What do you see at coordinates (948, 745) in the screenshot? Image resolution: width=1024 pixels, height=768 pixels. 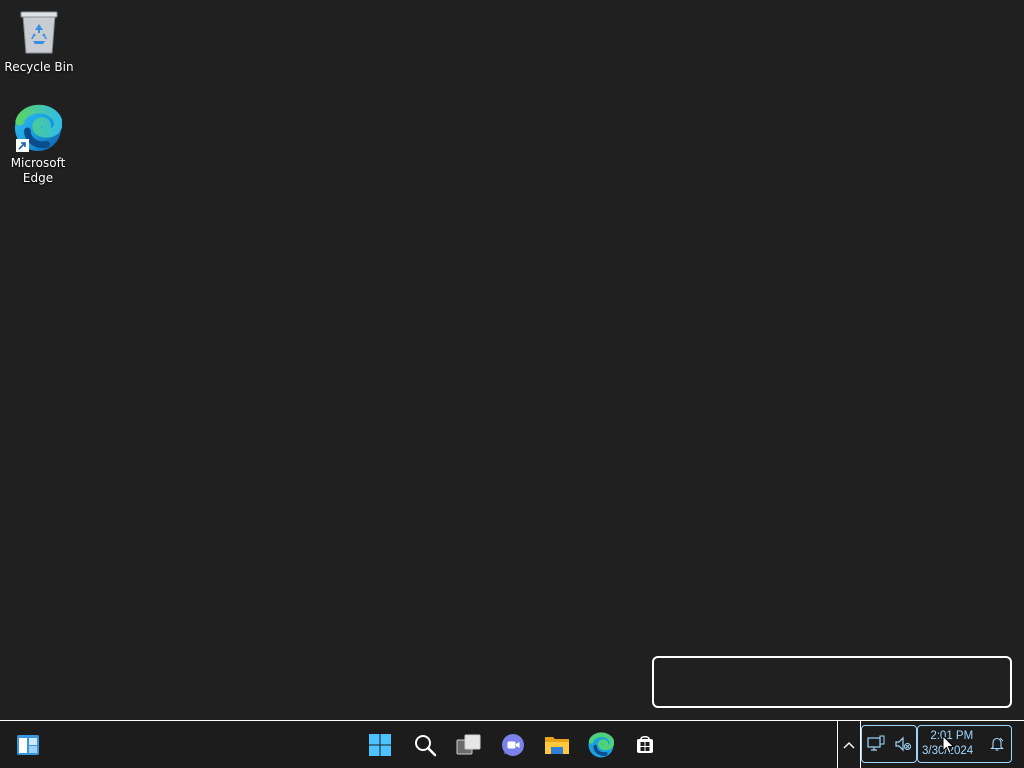 I see `mouse-cursor-icon` at bounding box center [948, 745].